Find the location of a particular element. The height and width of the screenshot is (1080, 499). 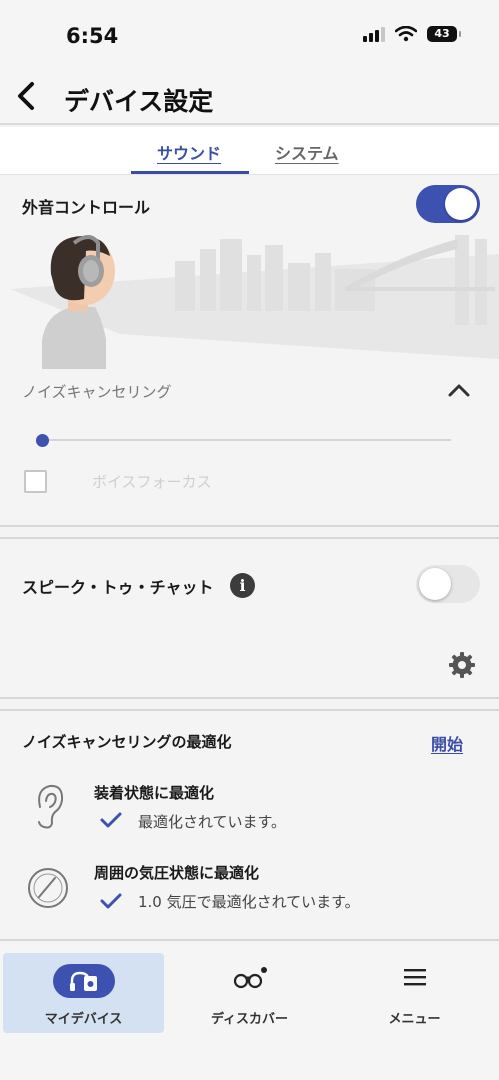

fit-optimization-status: 最適化されています。 is located at coordinates (212, 822).